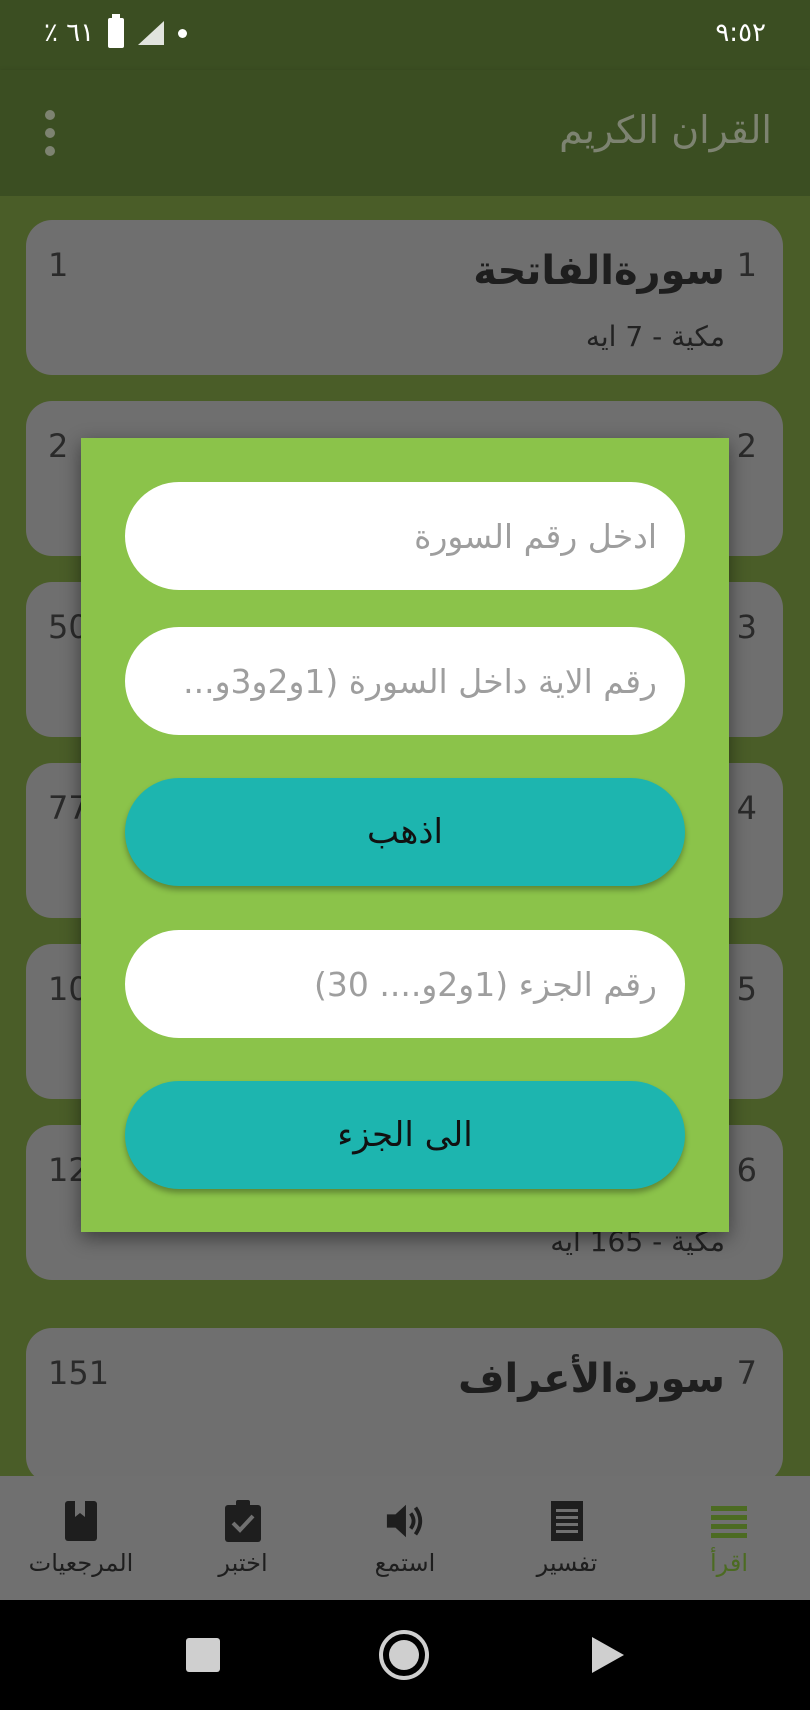 The width and height of the screenshot is (810, 1710). I want to click on surah-page: 151, so click(79, 1373).